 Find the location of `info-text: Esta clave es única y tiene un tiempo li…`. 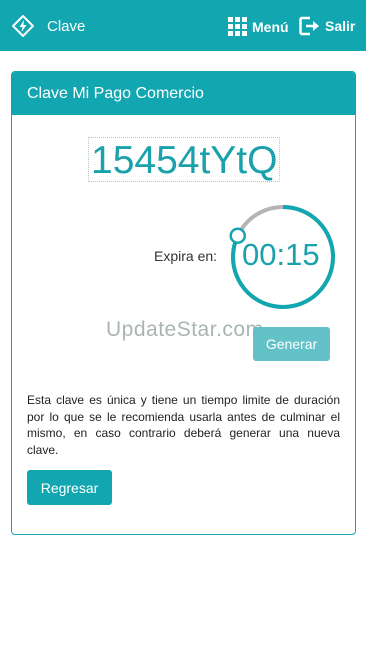

info-text: Esta clave es única y tiene un tiempo li… is located at coordinates (183, 425).